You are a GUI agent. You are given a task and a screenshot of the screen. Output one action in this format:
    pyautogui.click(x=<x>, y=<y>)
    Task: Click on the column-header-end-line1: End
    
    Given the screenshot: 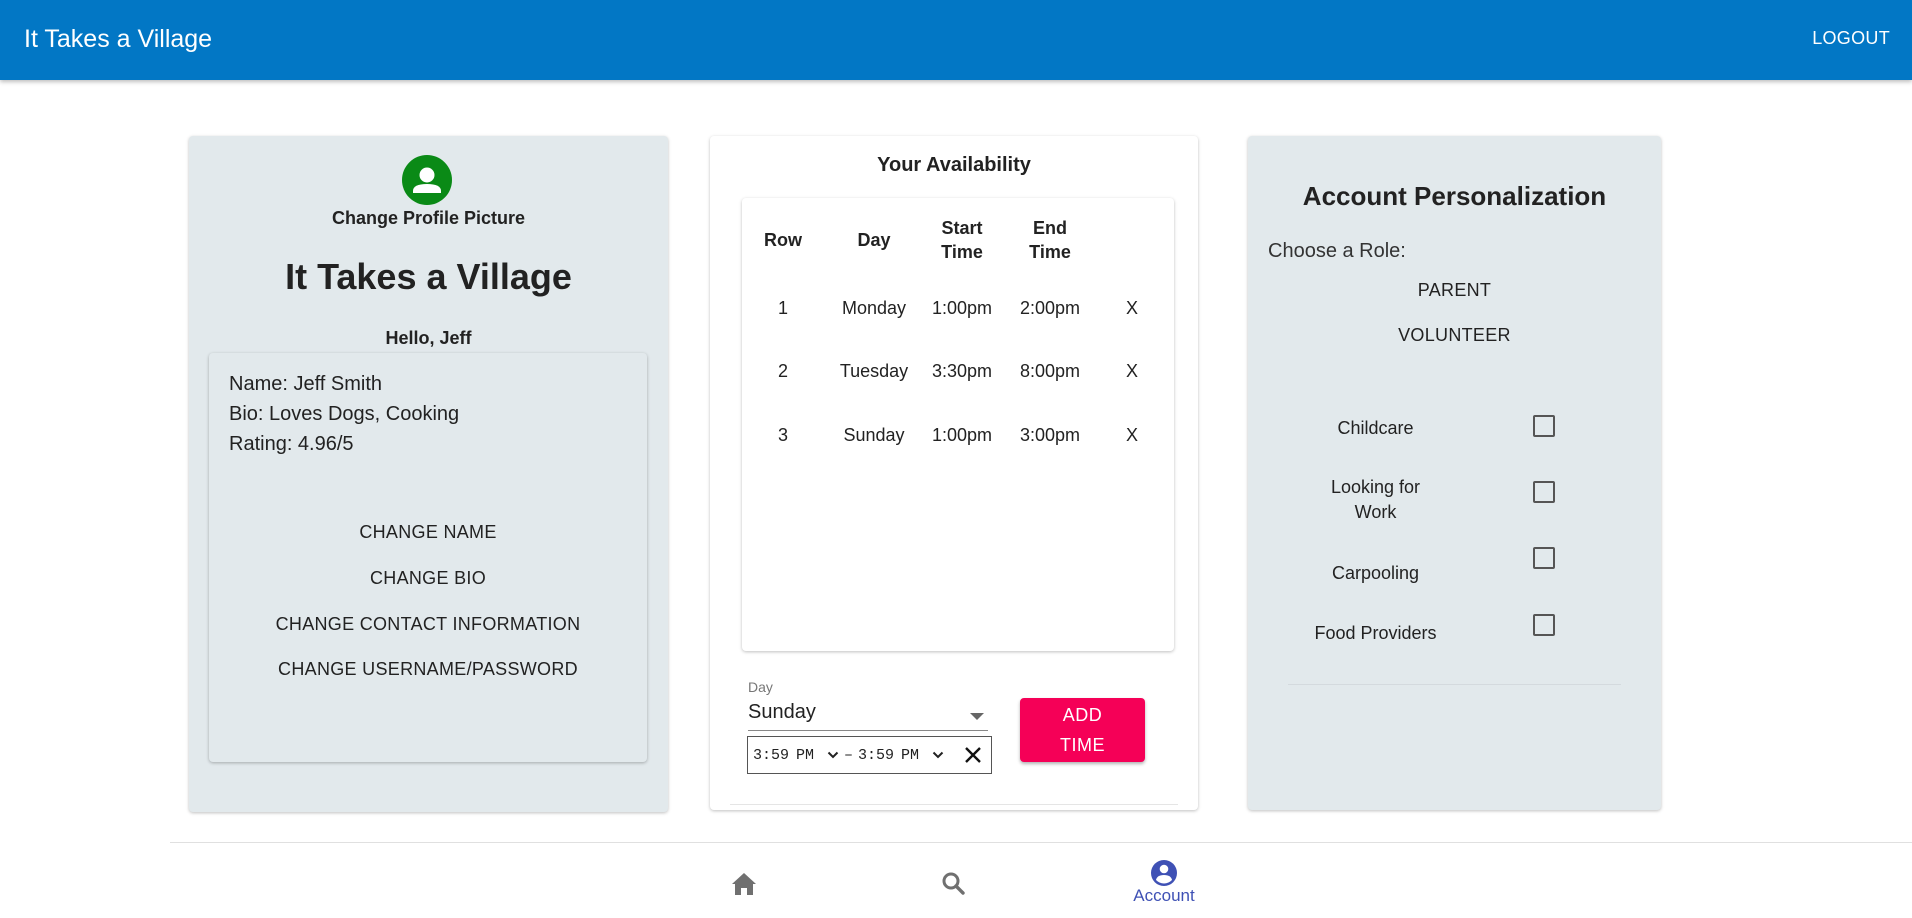 What is the action you would take?
    pyautogui.click(x=1050, y=228)
    